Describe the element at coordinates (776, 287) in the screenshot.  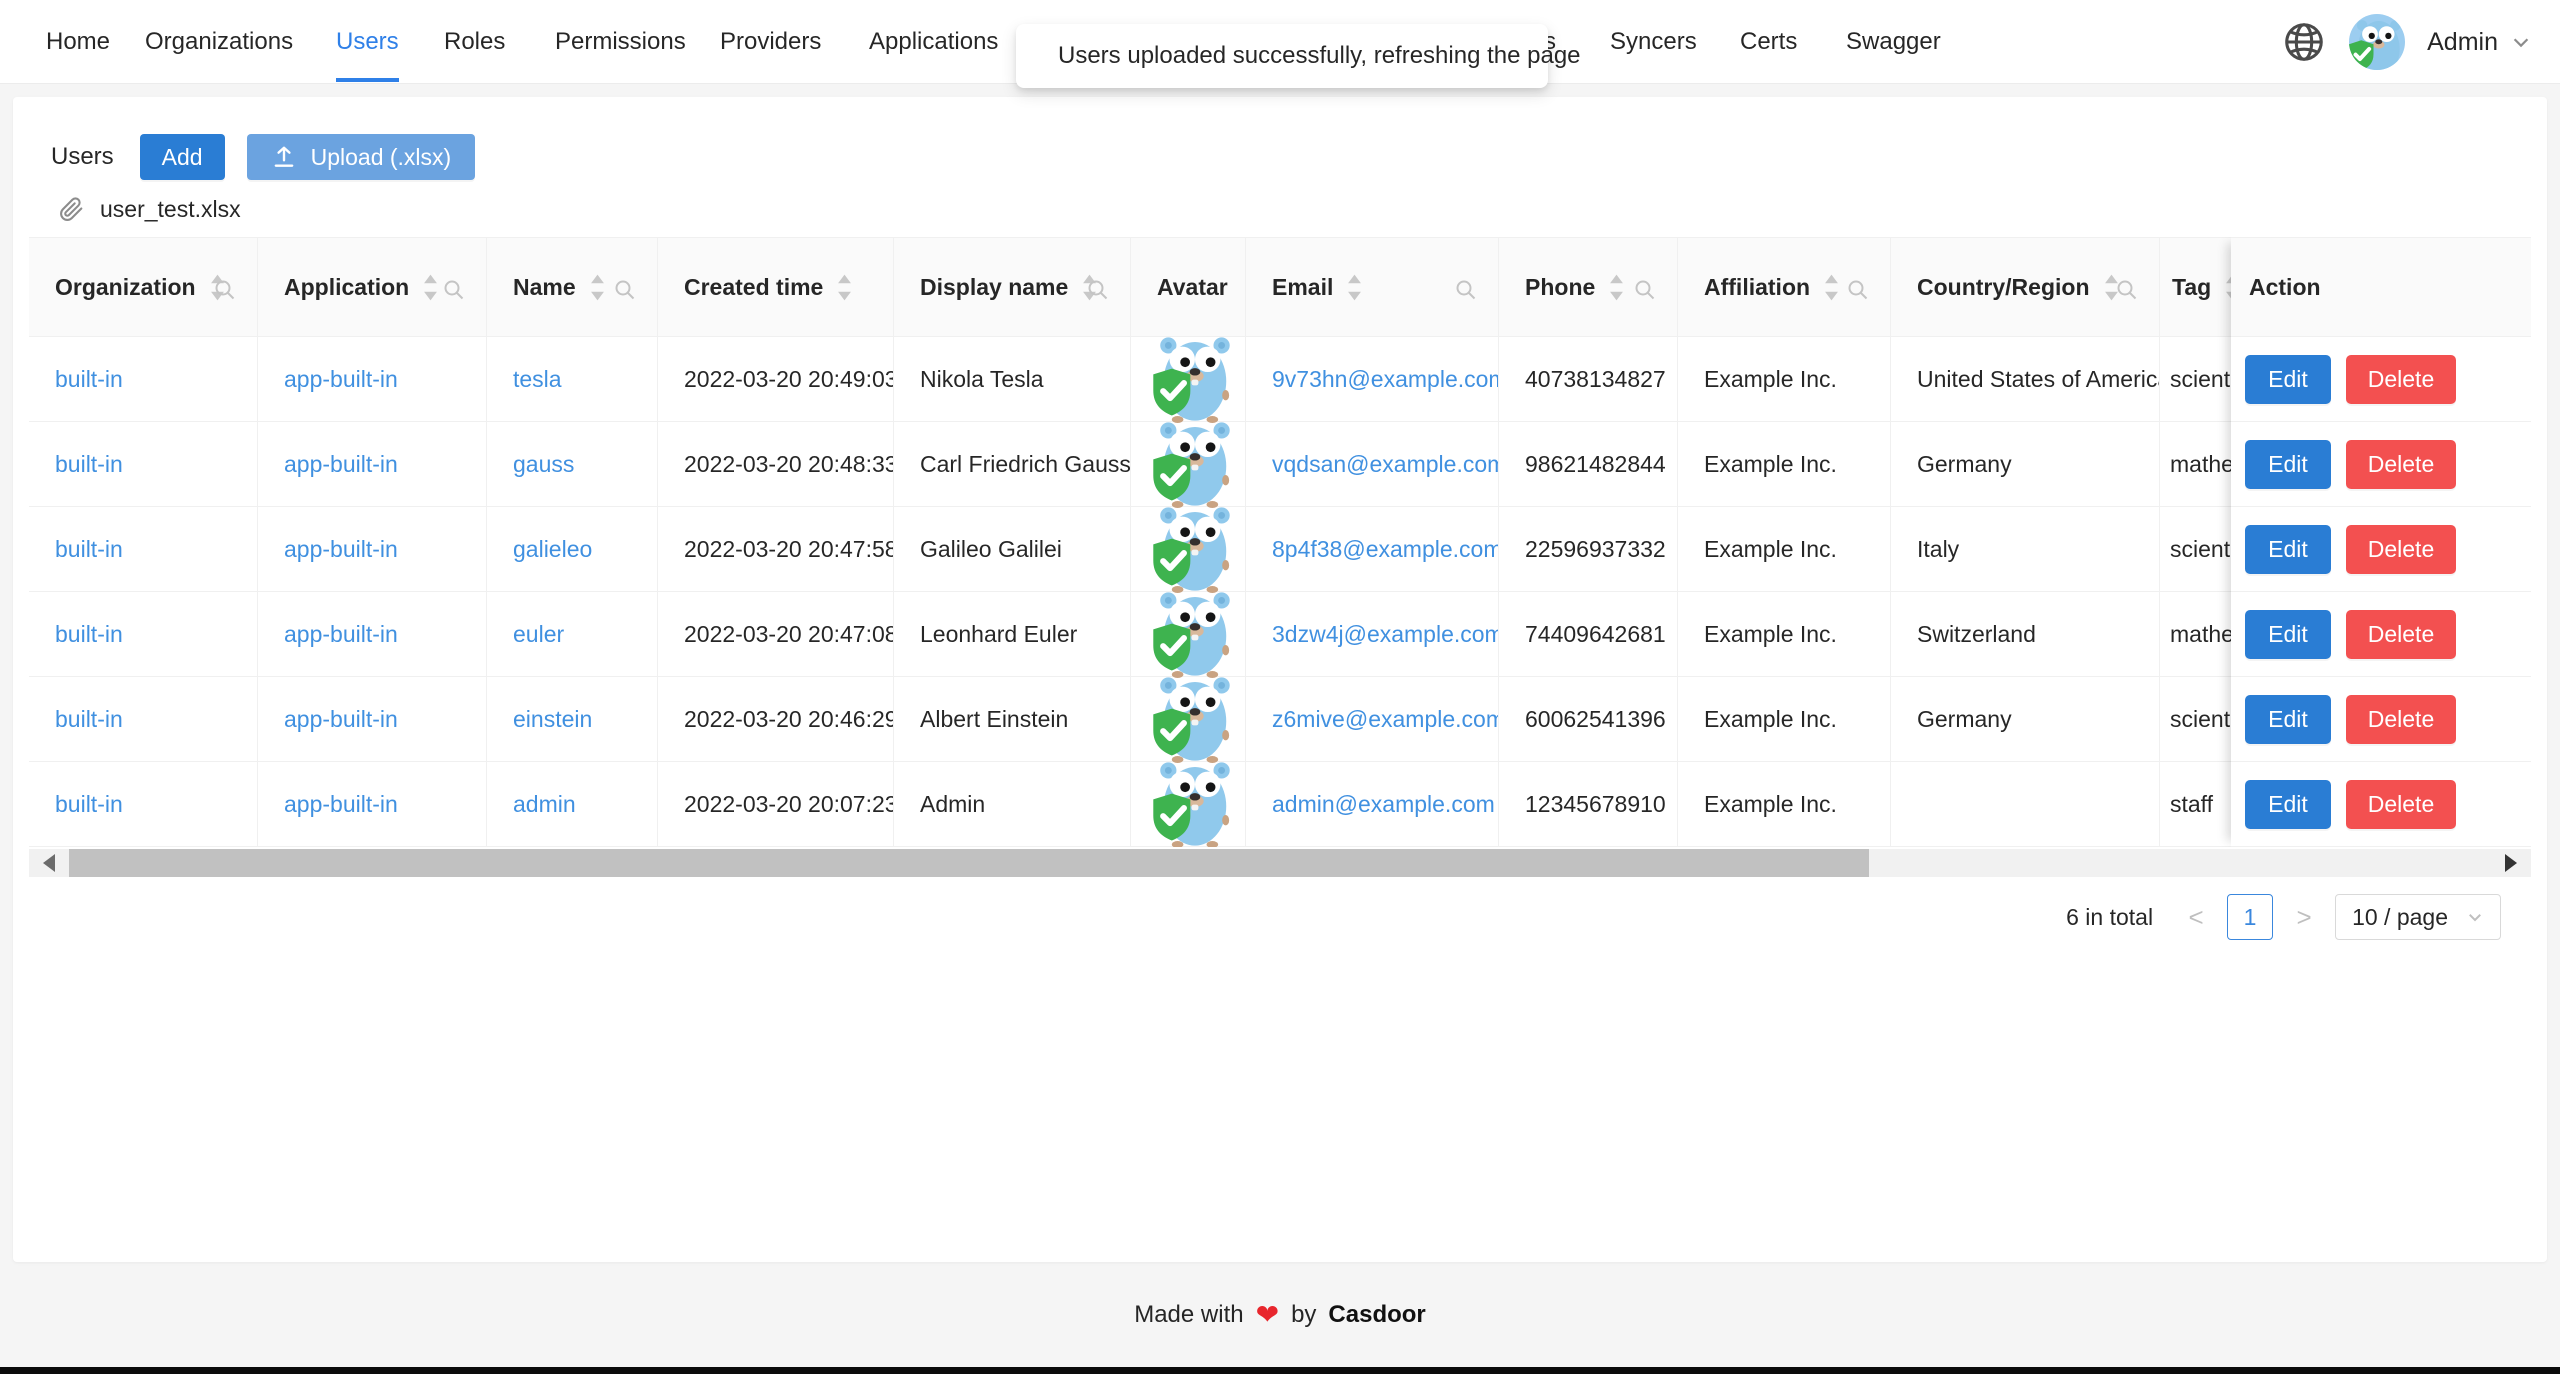
I see `column-header-created_time: Created time` at that location.